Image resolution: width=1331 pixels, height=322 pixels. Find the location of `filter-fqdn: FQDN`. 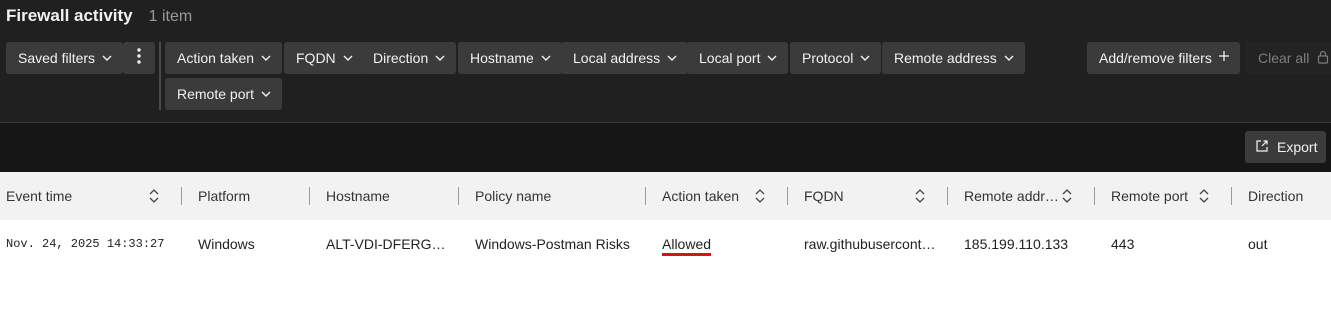

filter-fqdn: FQDN is located at coordinates (324, 58).